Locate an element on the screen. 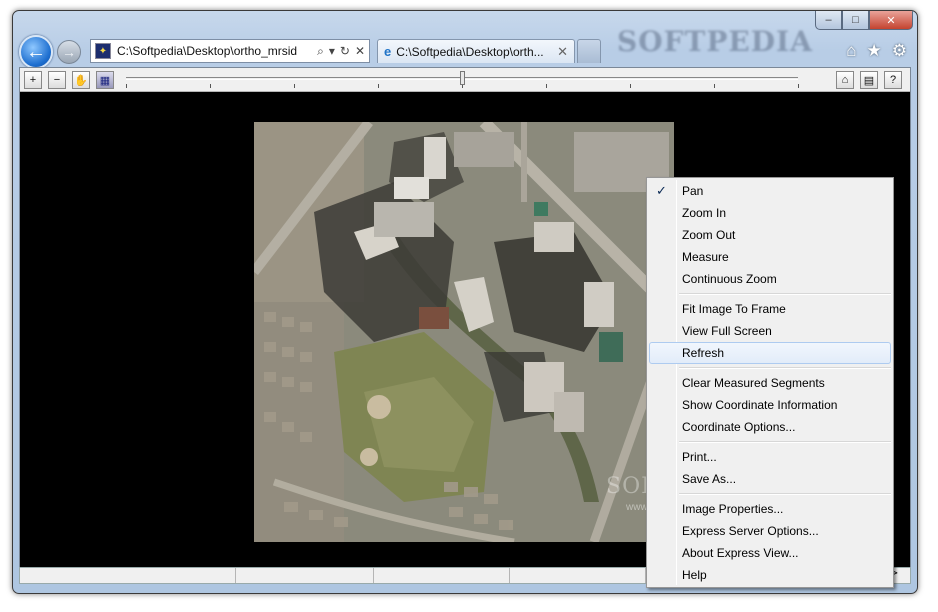 The image size is (938, 612). refresh-icon: ↻ is located at coordinates (345, 51).